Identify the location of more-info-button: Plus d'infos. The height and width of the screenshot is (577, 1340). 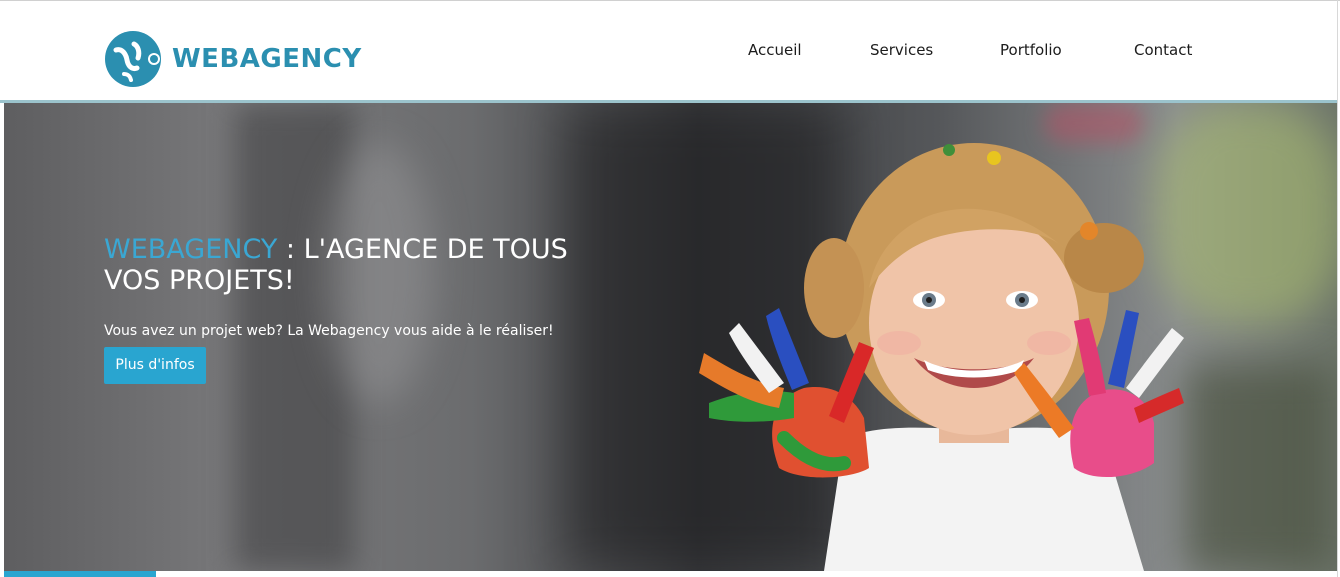
(155, 365).